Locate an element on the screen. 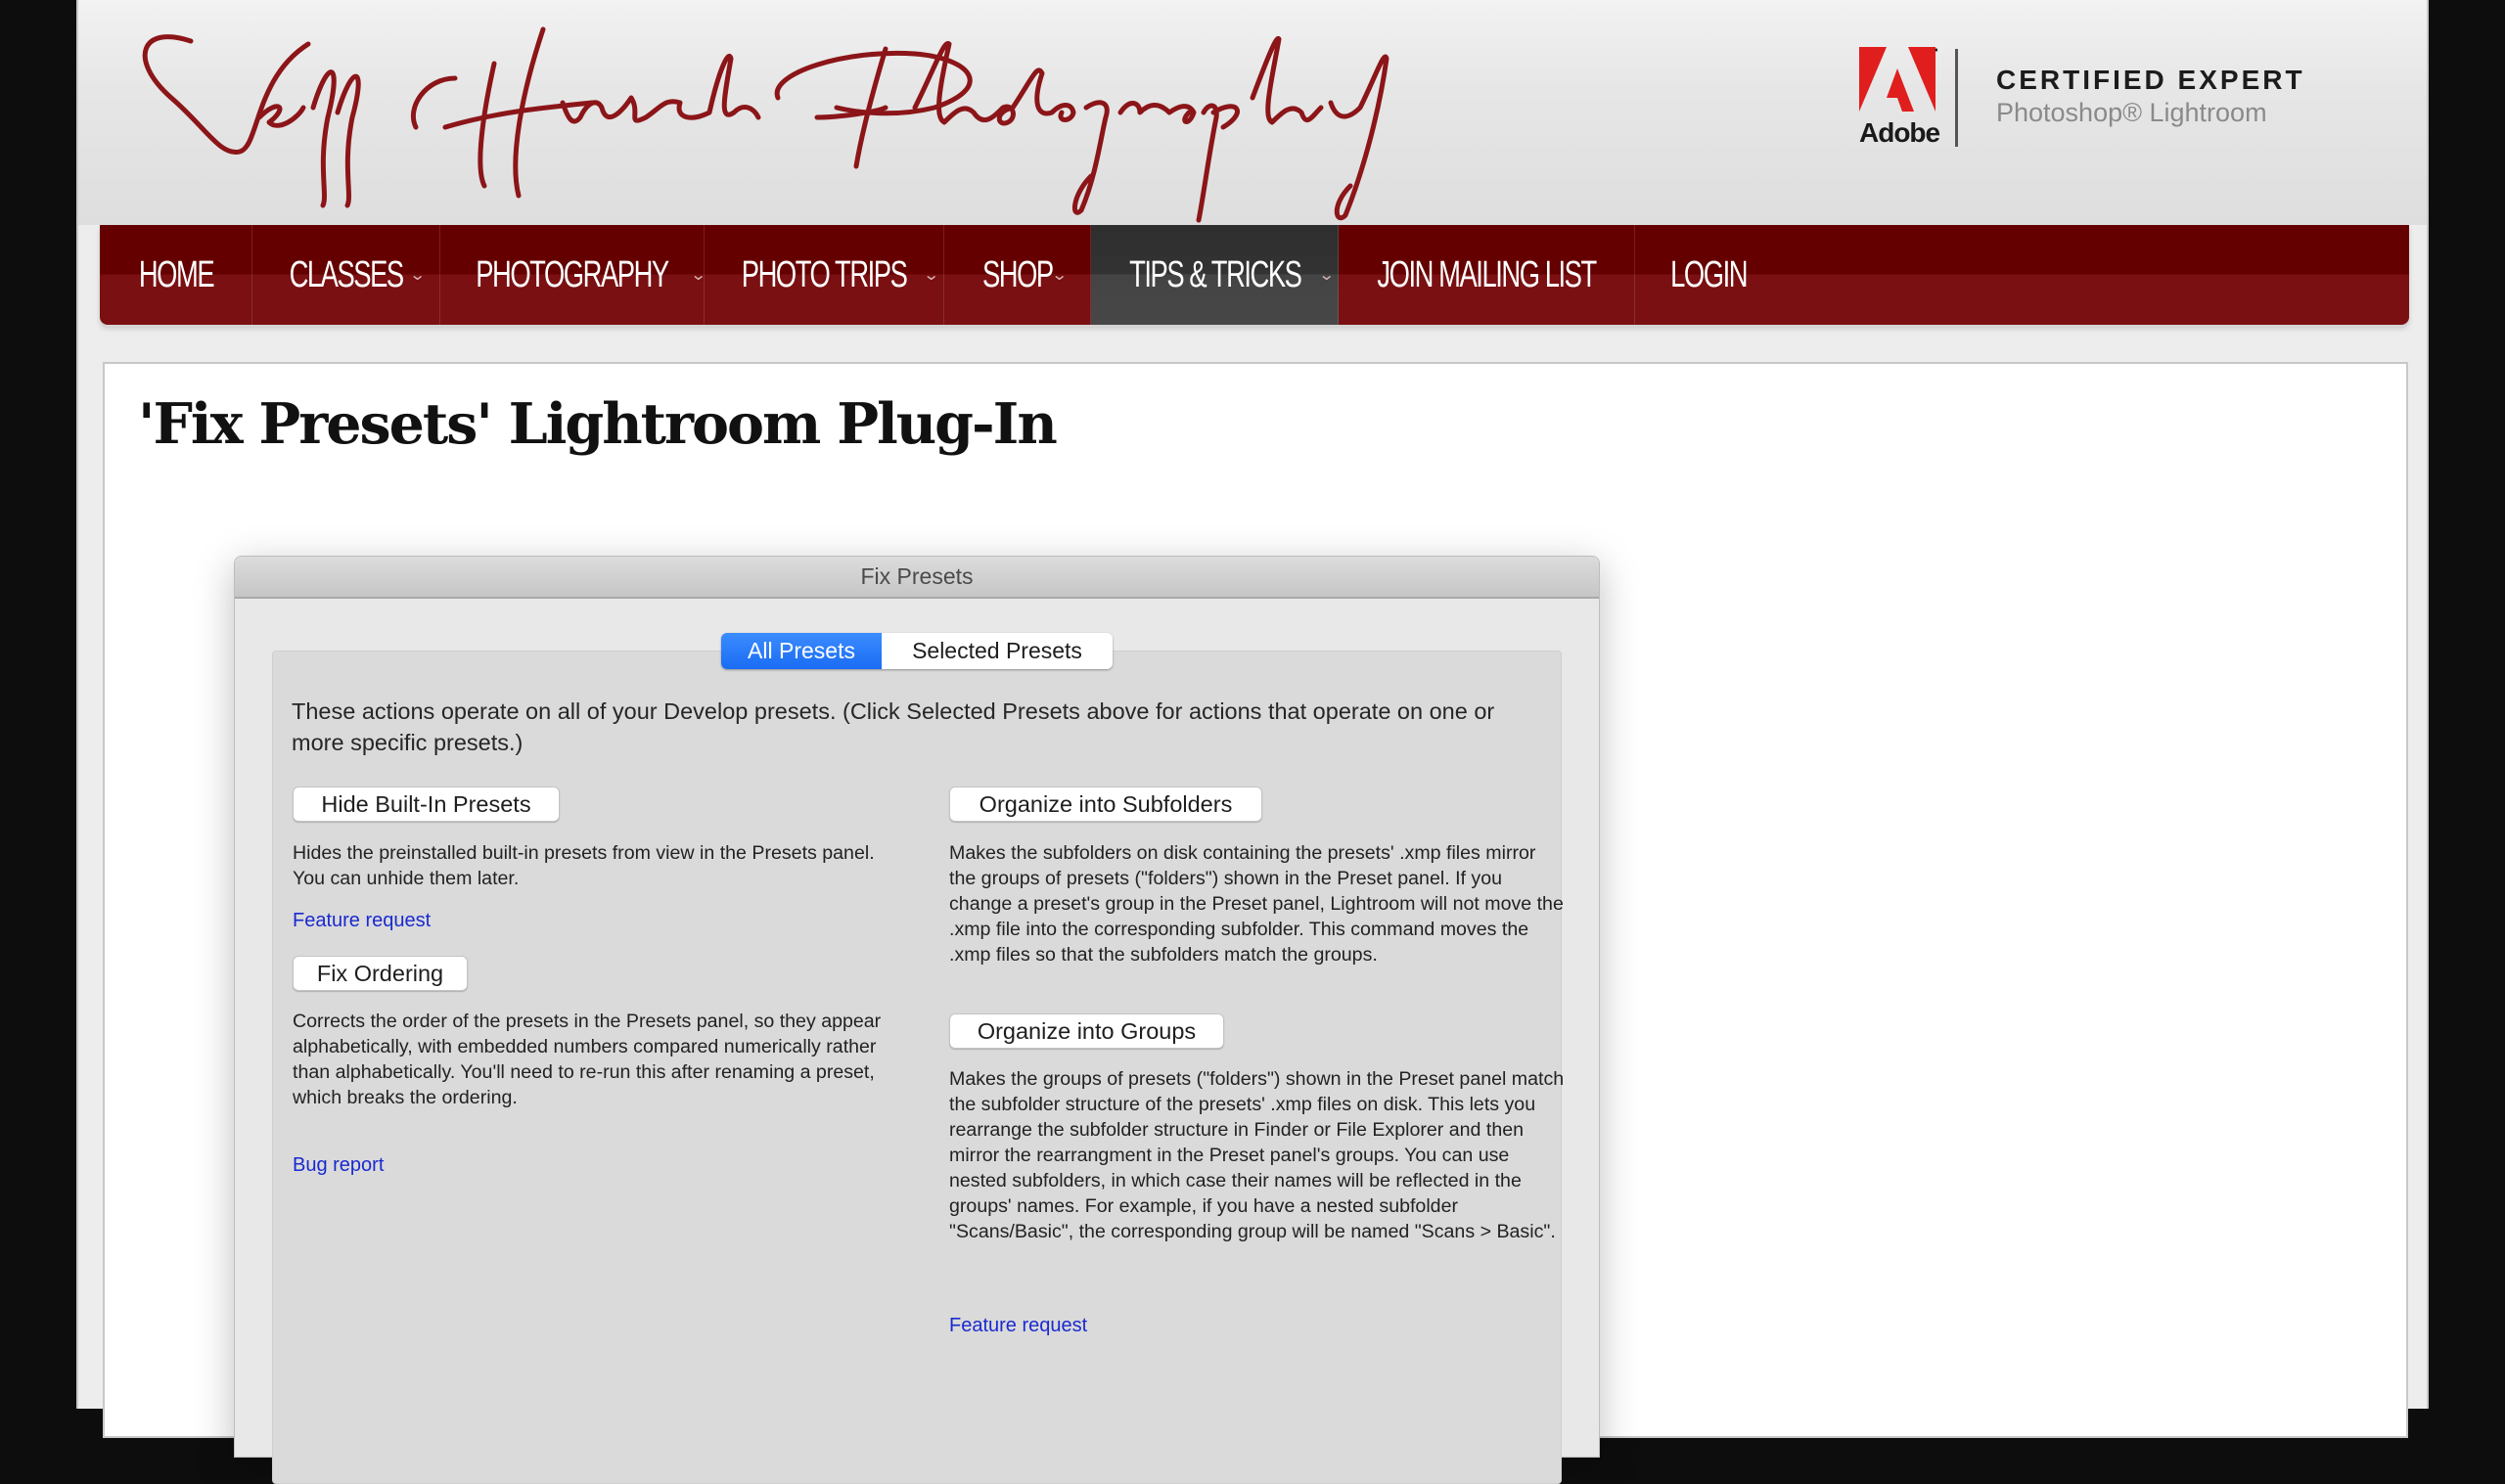 The height and width of the screenshot is (1484, 2505). hide-built-in-presets-button: Hide Built-In Presets is located at coordinates (426, 804).